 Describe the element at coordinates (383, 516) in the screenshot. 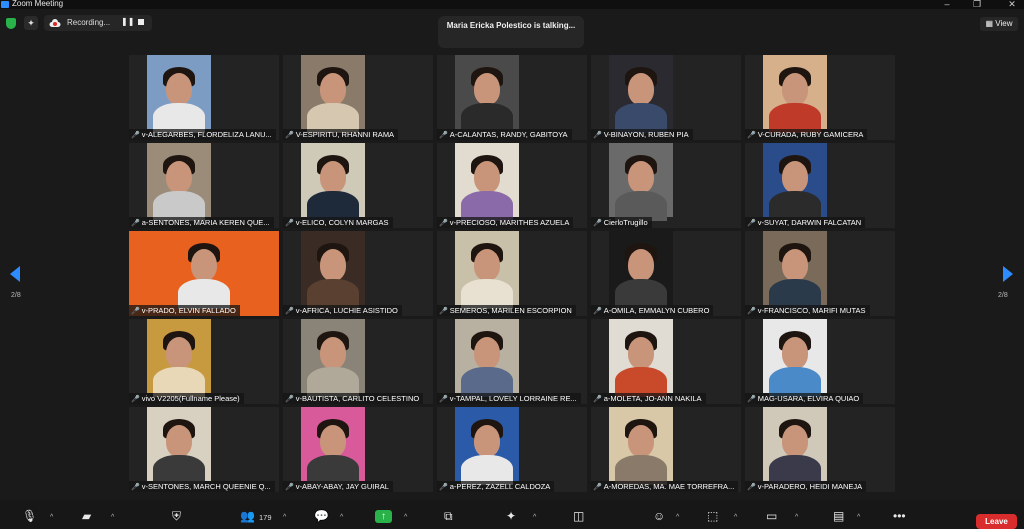

I see `share-screen-icon: ↑` at that location.